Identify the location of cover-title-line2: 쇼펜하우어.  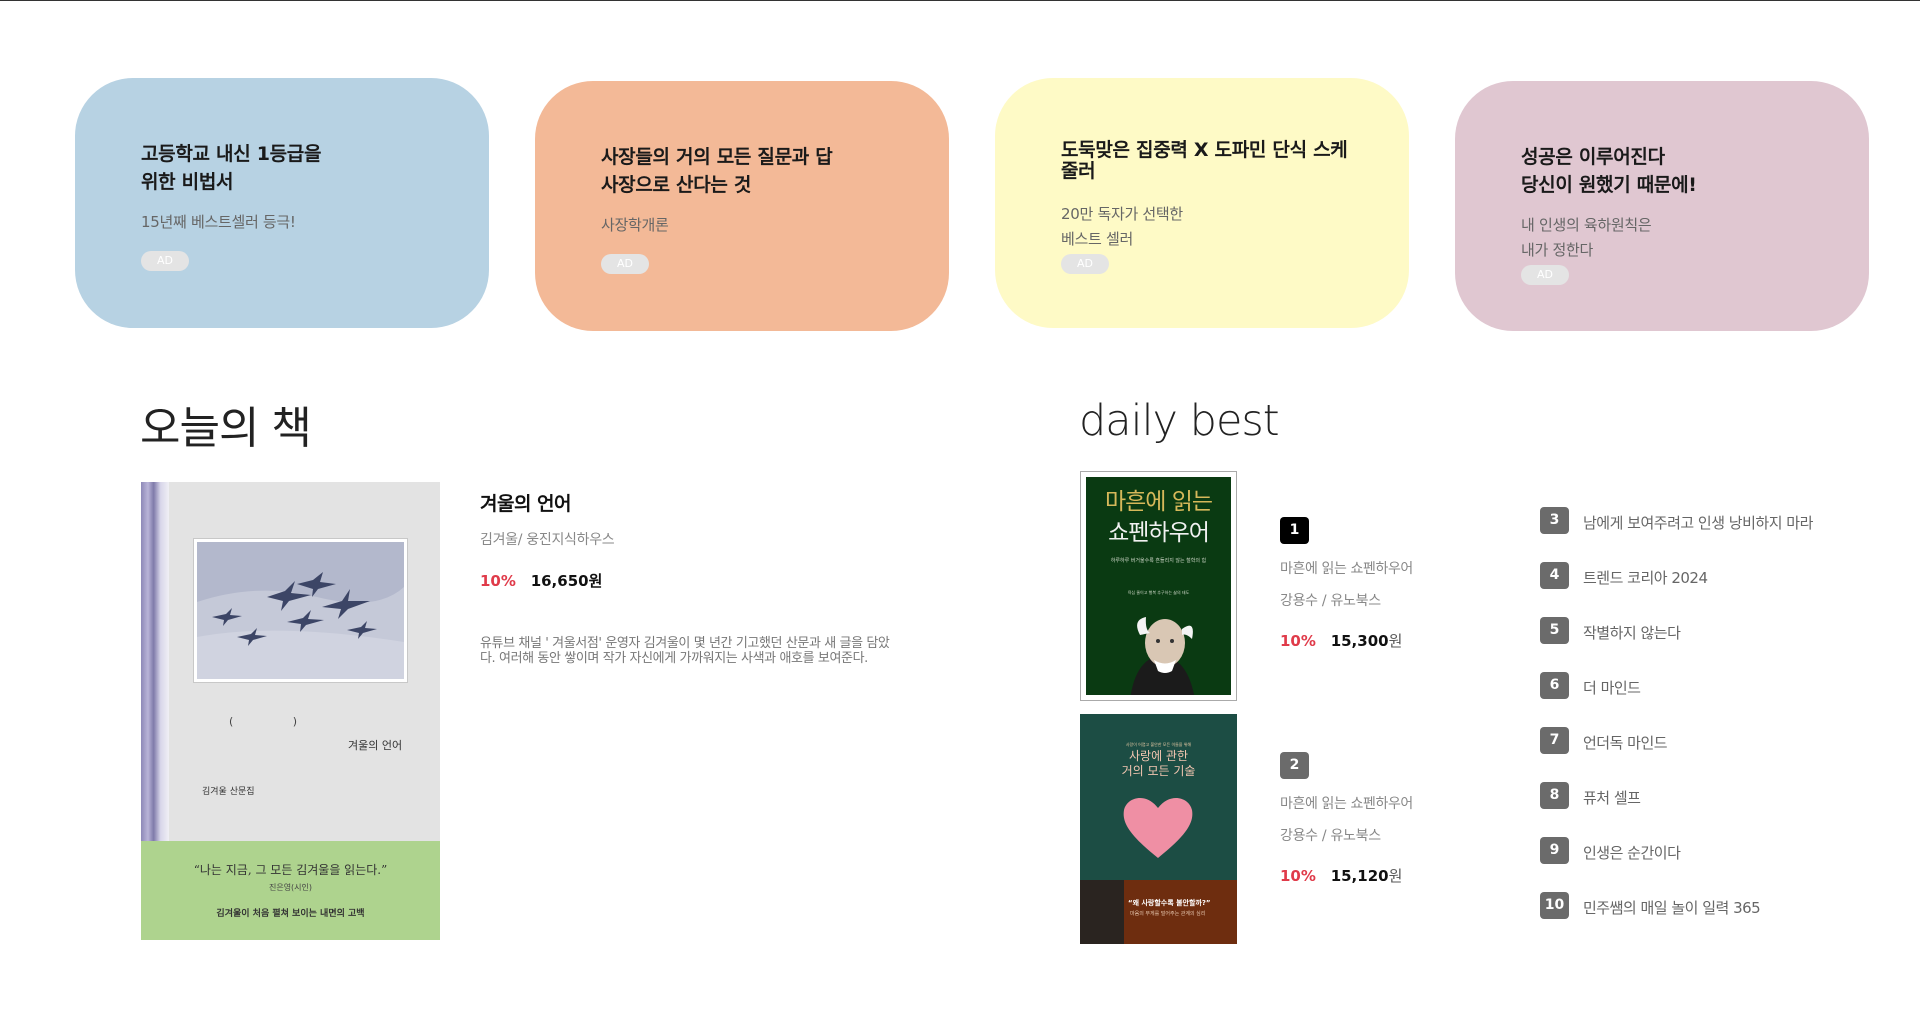
(1159, 533).